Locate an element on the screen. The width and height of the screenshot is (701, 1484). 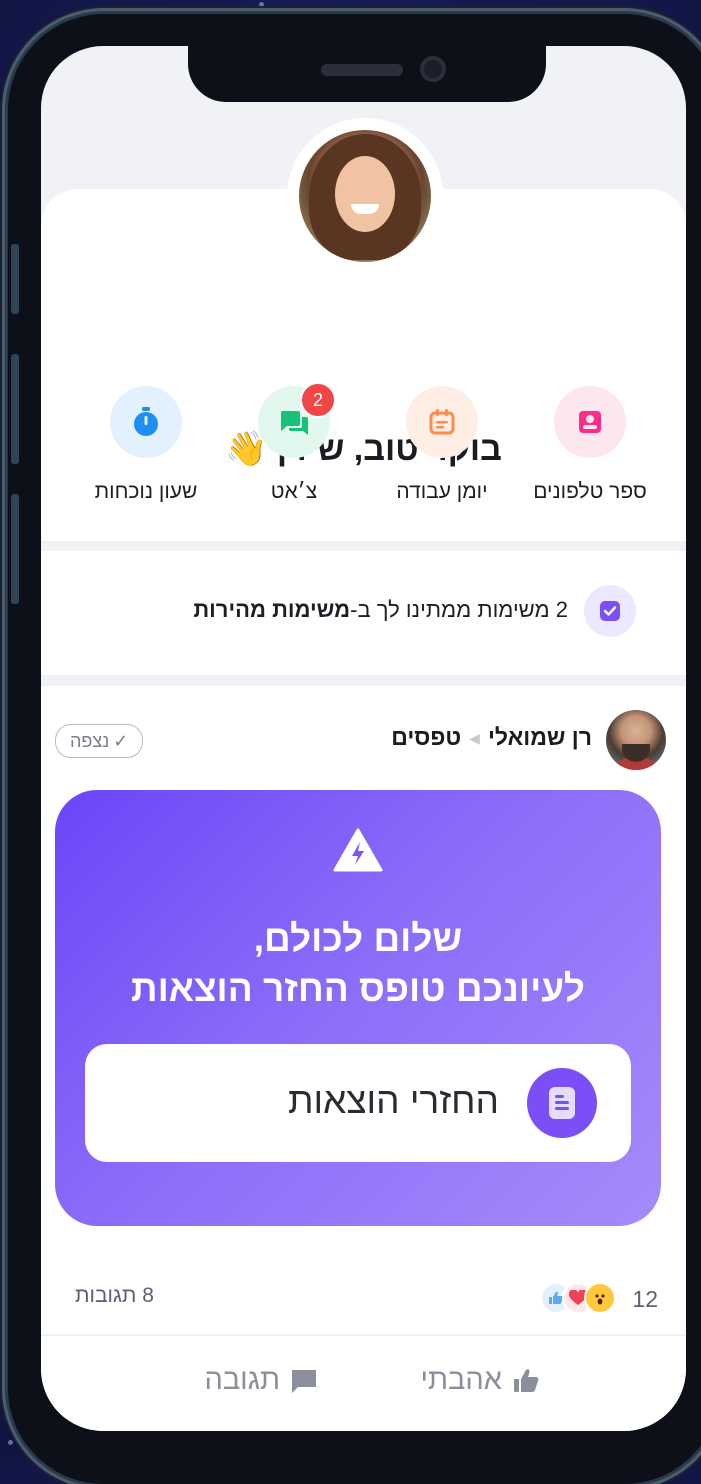
contact-book-icon is located at coordinates (590, 422).